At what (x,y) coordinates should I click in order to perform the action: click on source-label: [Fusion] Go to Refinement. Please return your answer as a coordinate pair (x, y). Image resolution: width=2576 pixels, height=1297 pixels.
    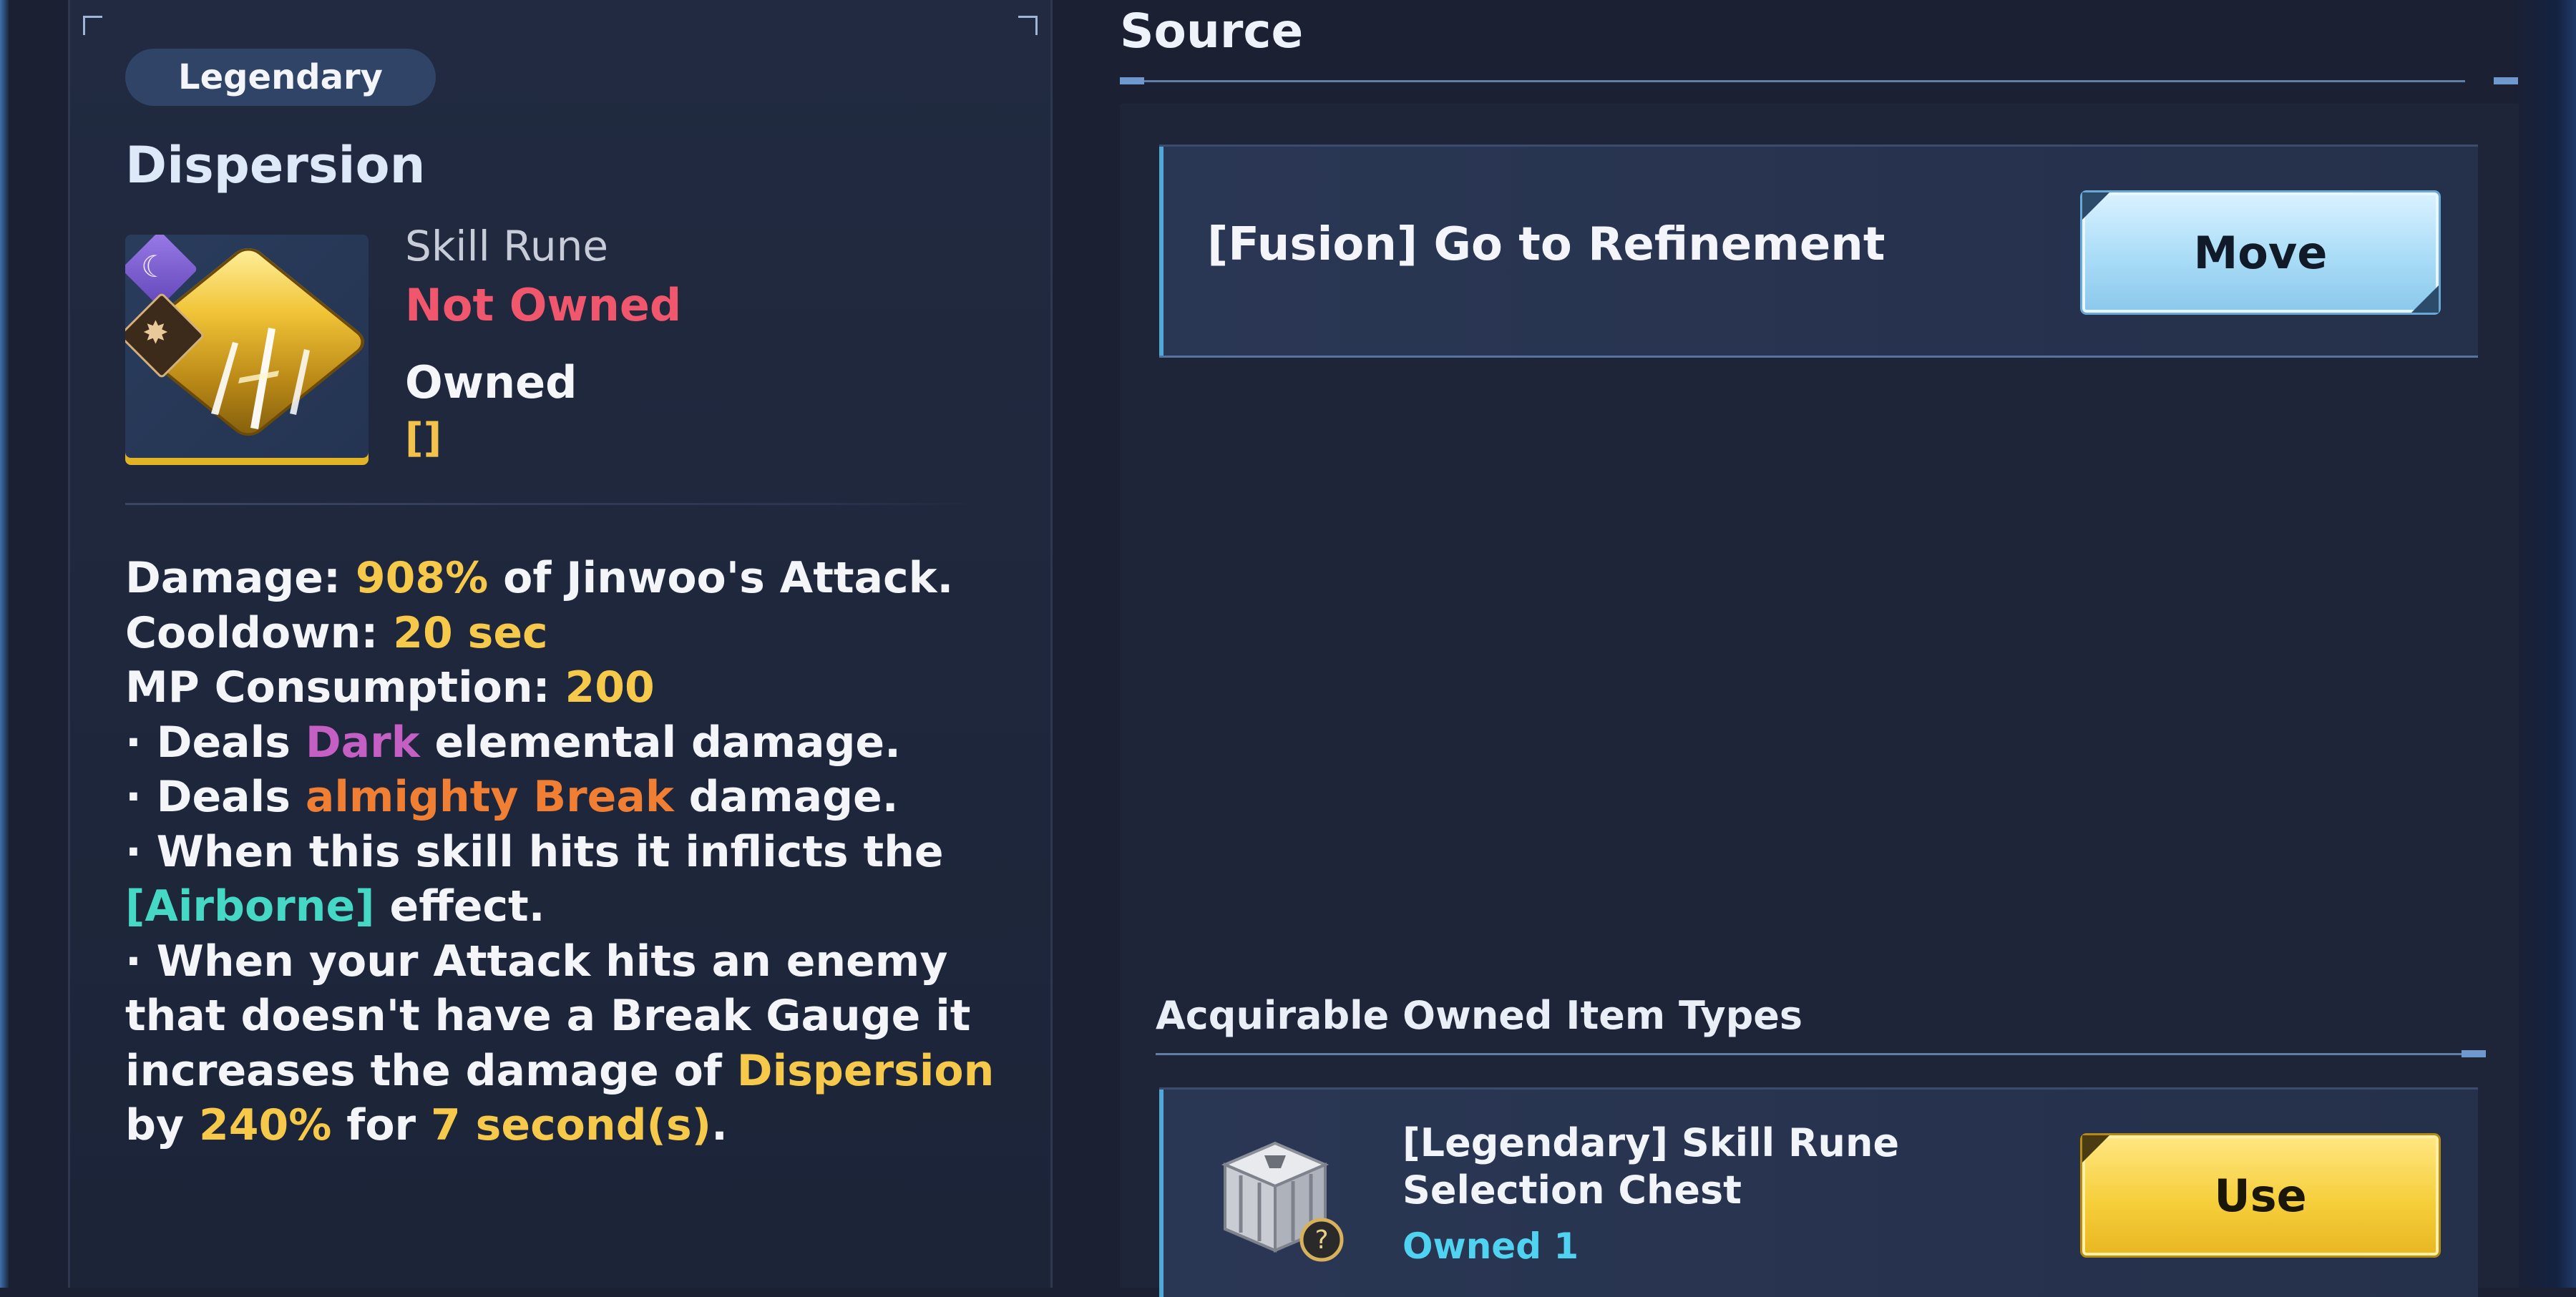
    Looking at the image, I should click on (1546, 244).